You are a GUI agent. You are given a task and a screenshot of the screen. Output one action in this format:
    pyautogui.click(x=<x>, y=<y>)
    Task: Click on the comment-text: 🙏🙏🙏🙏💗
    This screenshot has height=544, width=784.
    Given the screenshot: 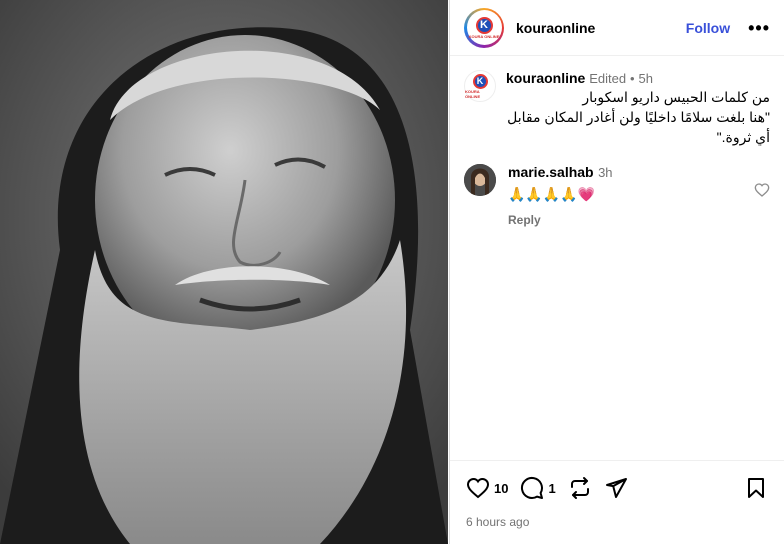 What is the action you would take?
    pyautogui.click(x=552, y=194)
    